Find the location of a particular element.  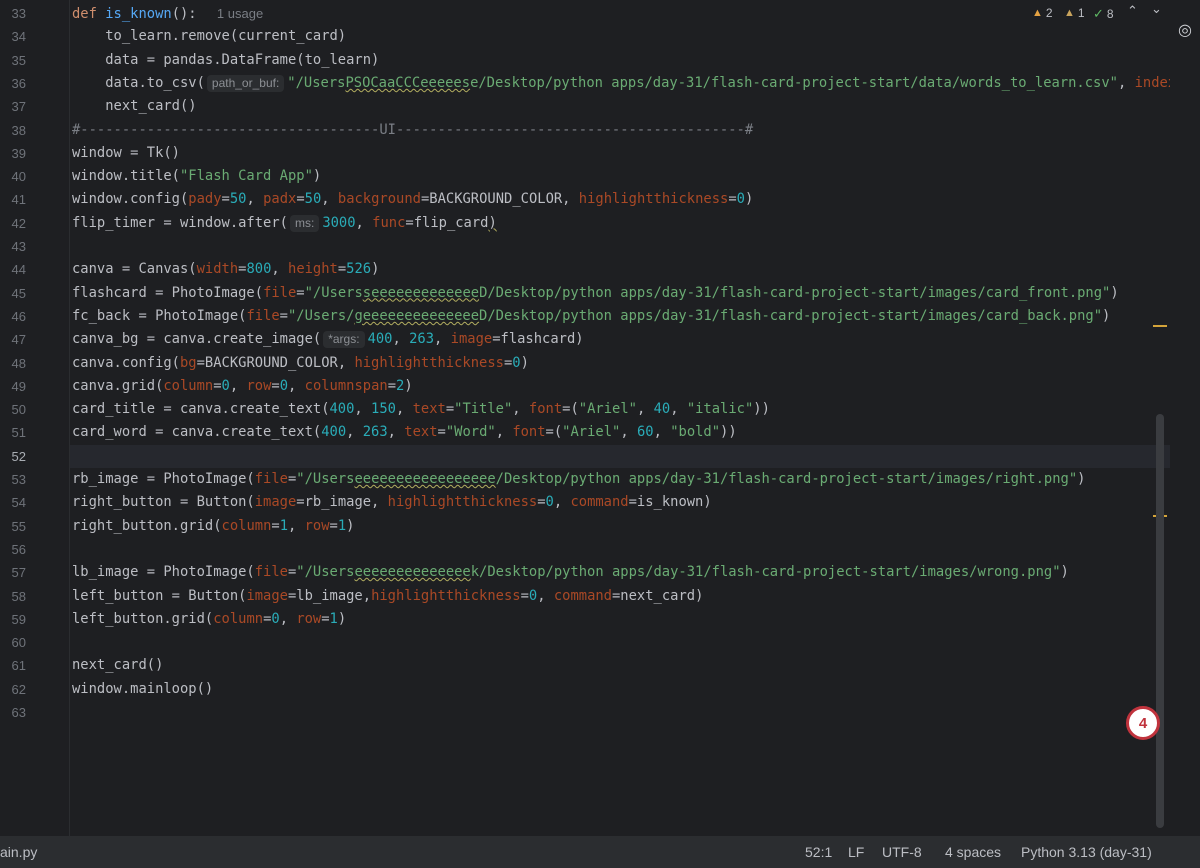

code-line: def is_known(): 1 usage is located at coordinates (621, 13).